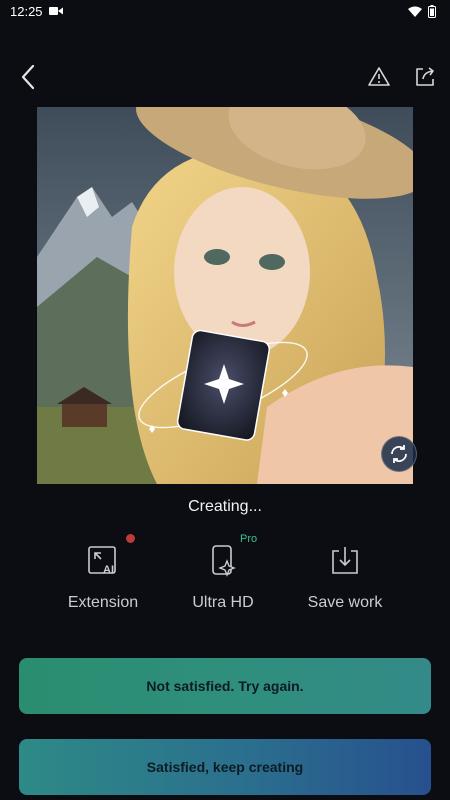 The image size is (450, 800). I want to click on pro-badge: Pro, so click(249, 539).